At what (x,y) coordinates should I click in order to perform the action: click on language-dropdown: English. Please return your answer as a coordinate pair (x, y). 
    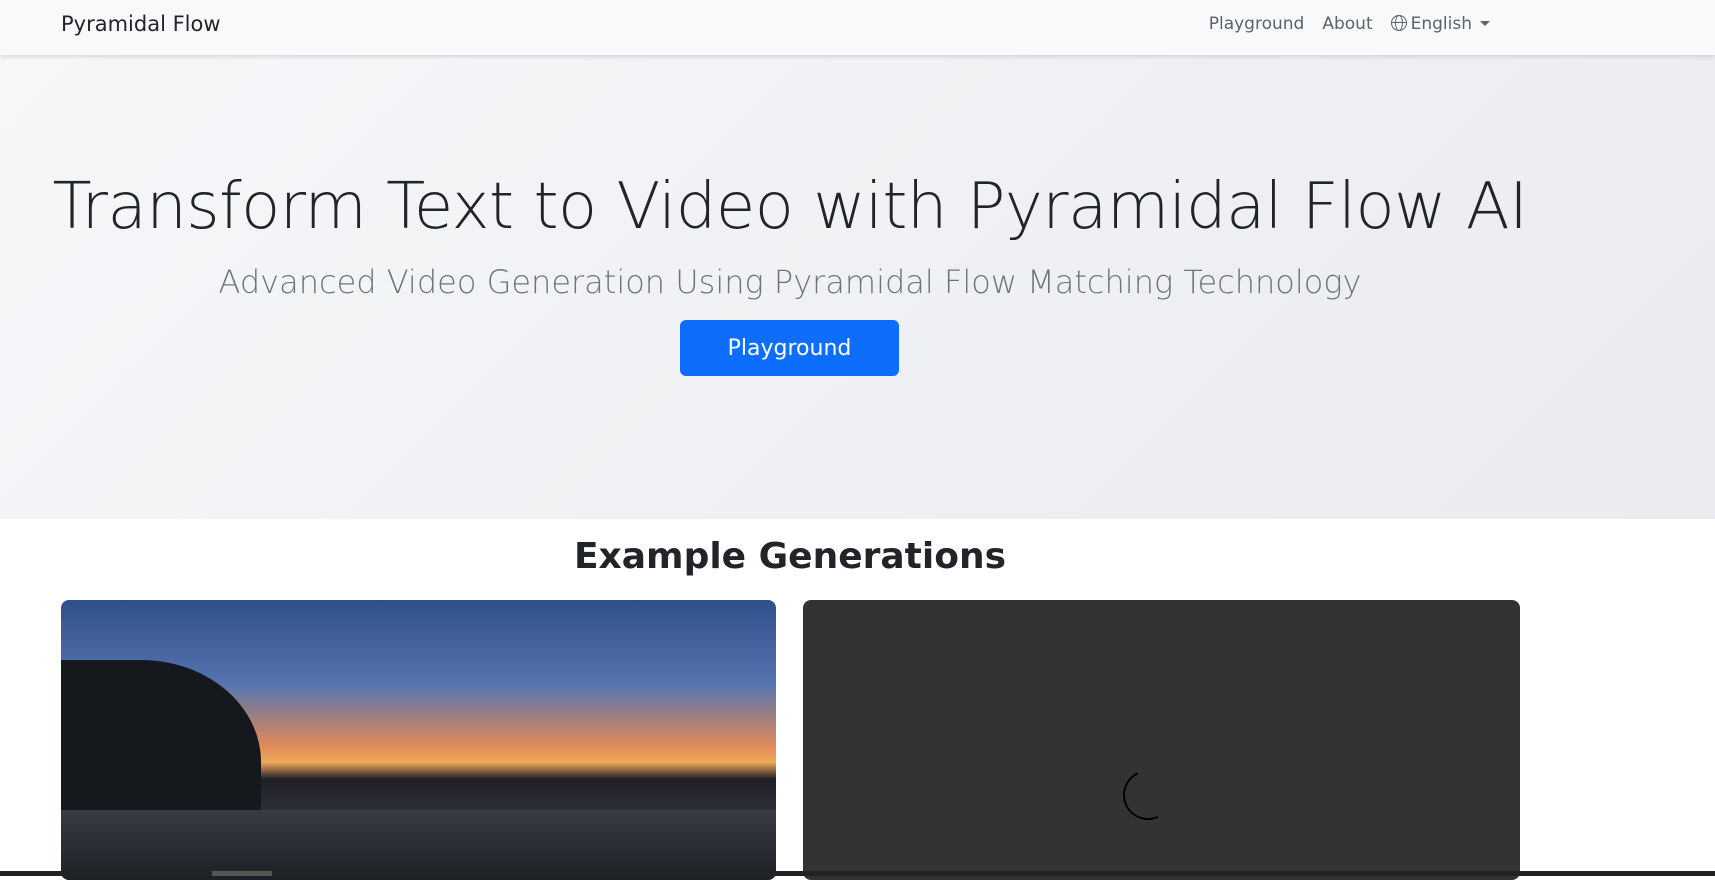
    Looking at the image, I should click on (1440, 24).